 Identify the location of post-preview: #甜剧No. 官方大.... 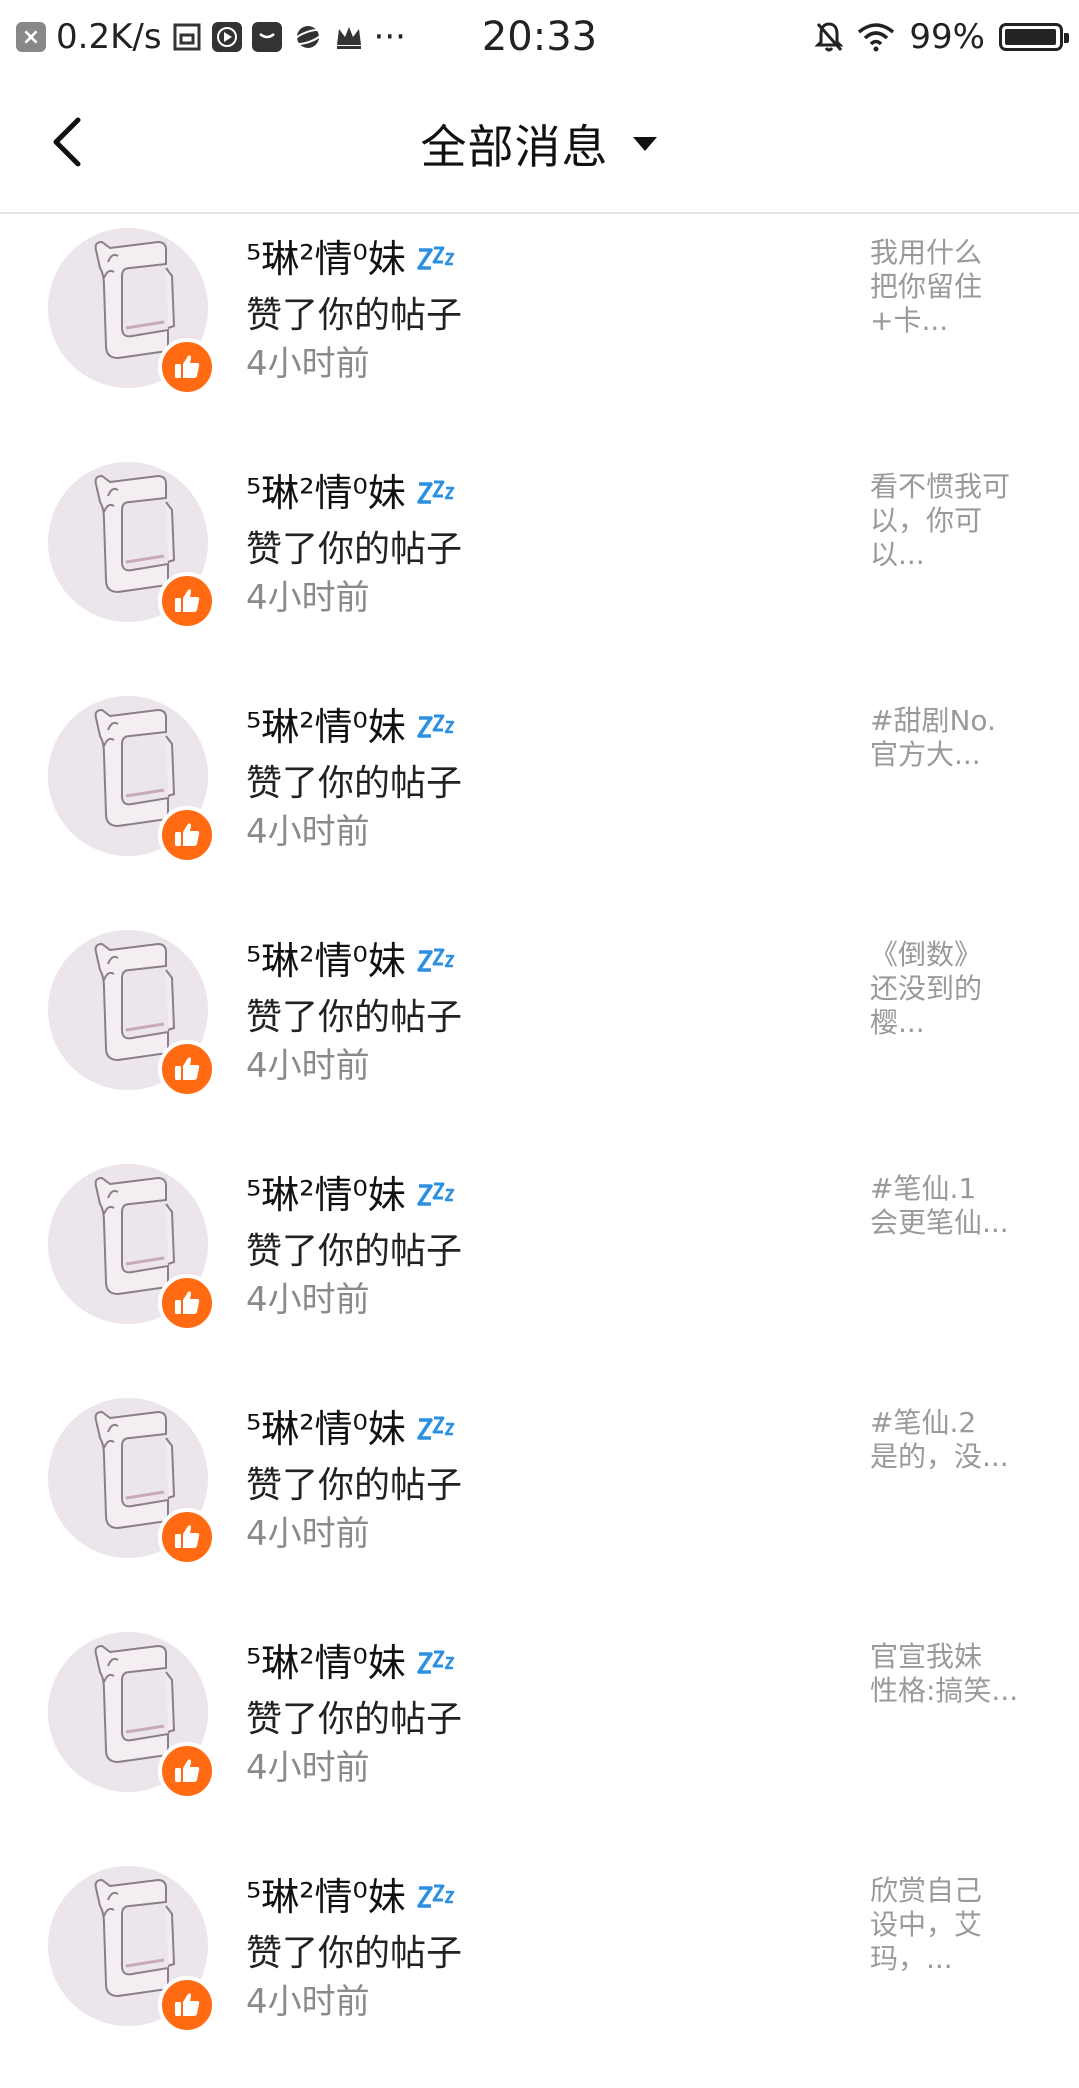
(955, 738).